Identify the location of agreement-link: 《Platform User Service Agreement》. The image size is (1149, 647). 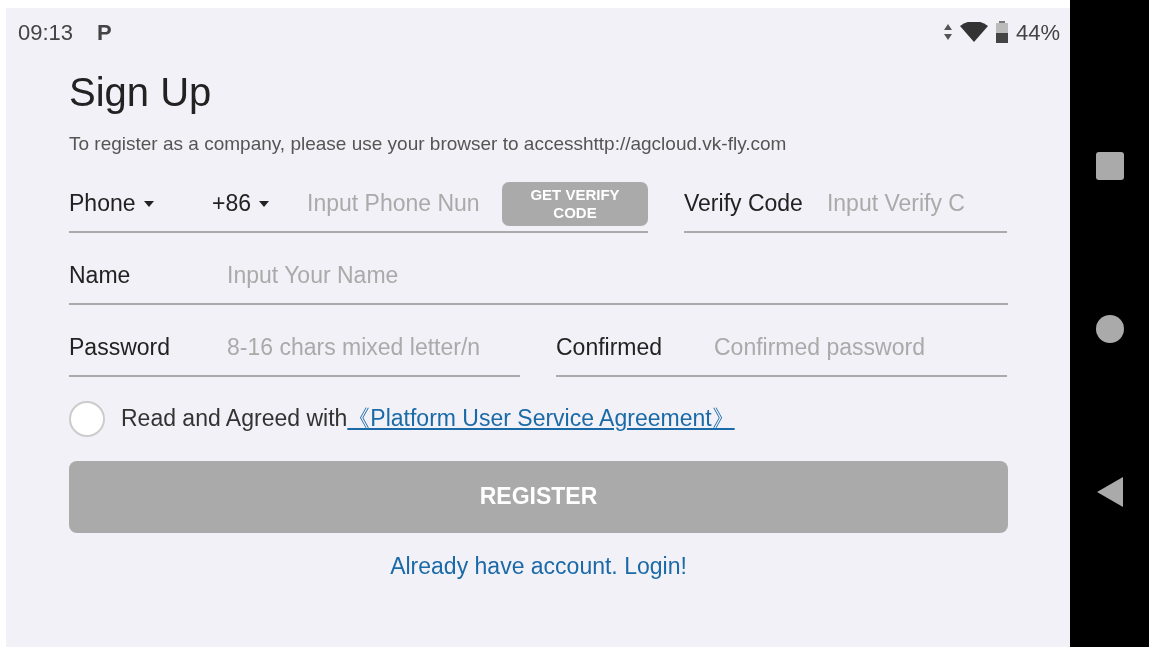
(541, 418).